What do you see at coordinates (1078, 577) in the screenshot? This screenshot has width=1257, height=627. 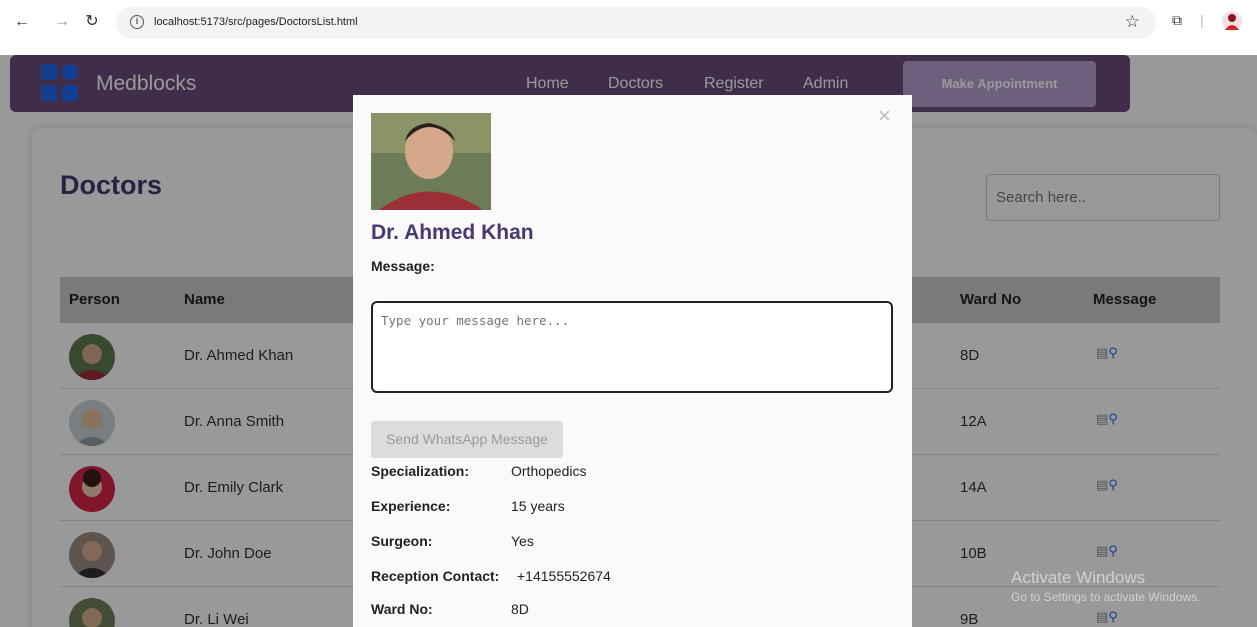 I see `watermark-title: Activate Windows` at bounding box center [1078, 577].